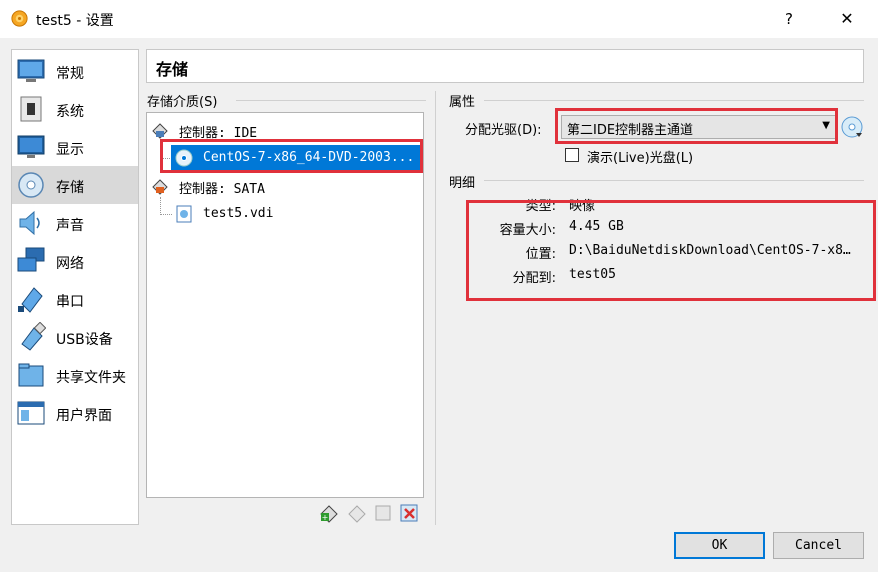 The image size is (878, 572). What do you see at coordinates (70, 188) in the screenshot?
I see `sidebar-item-label: 存储` at bounding box center [70, 188].